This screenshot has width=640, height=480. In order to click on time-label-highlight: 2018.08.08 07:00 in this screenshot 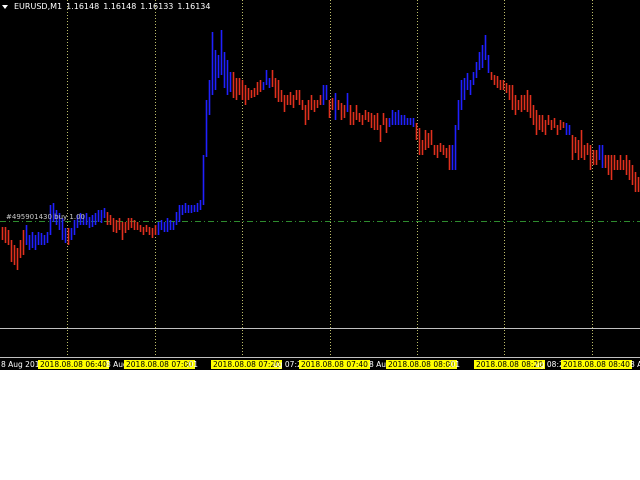, I will do `click(159, 364)`.